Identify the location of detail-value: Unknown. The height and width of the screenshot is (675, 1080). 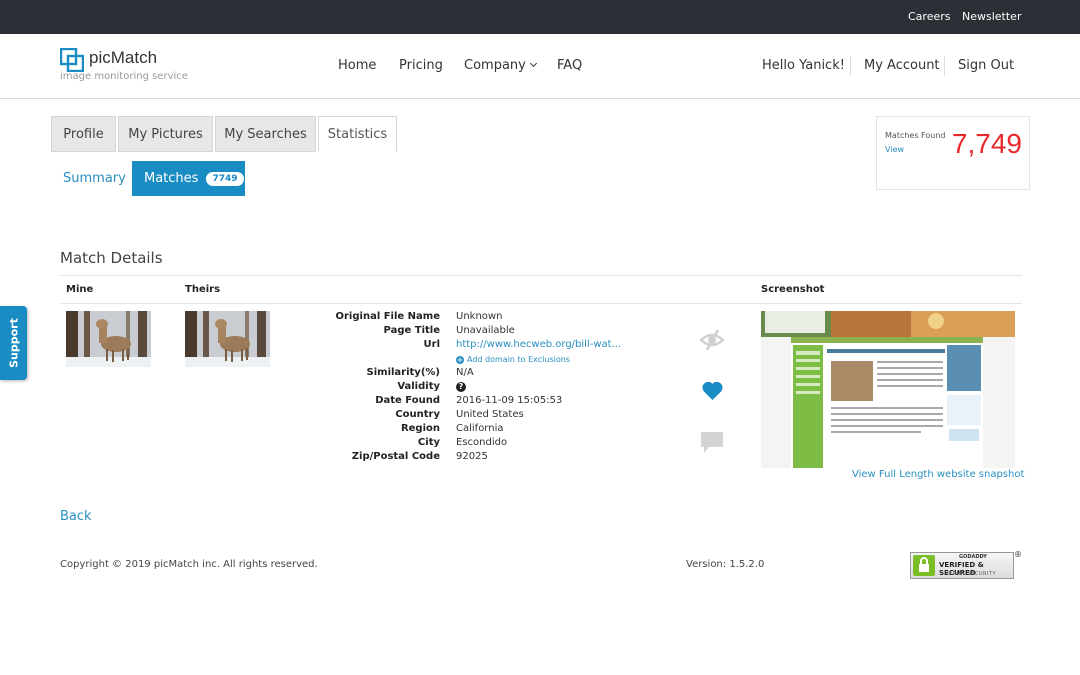
(479, 316).